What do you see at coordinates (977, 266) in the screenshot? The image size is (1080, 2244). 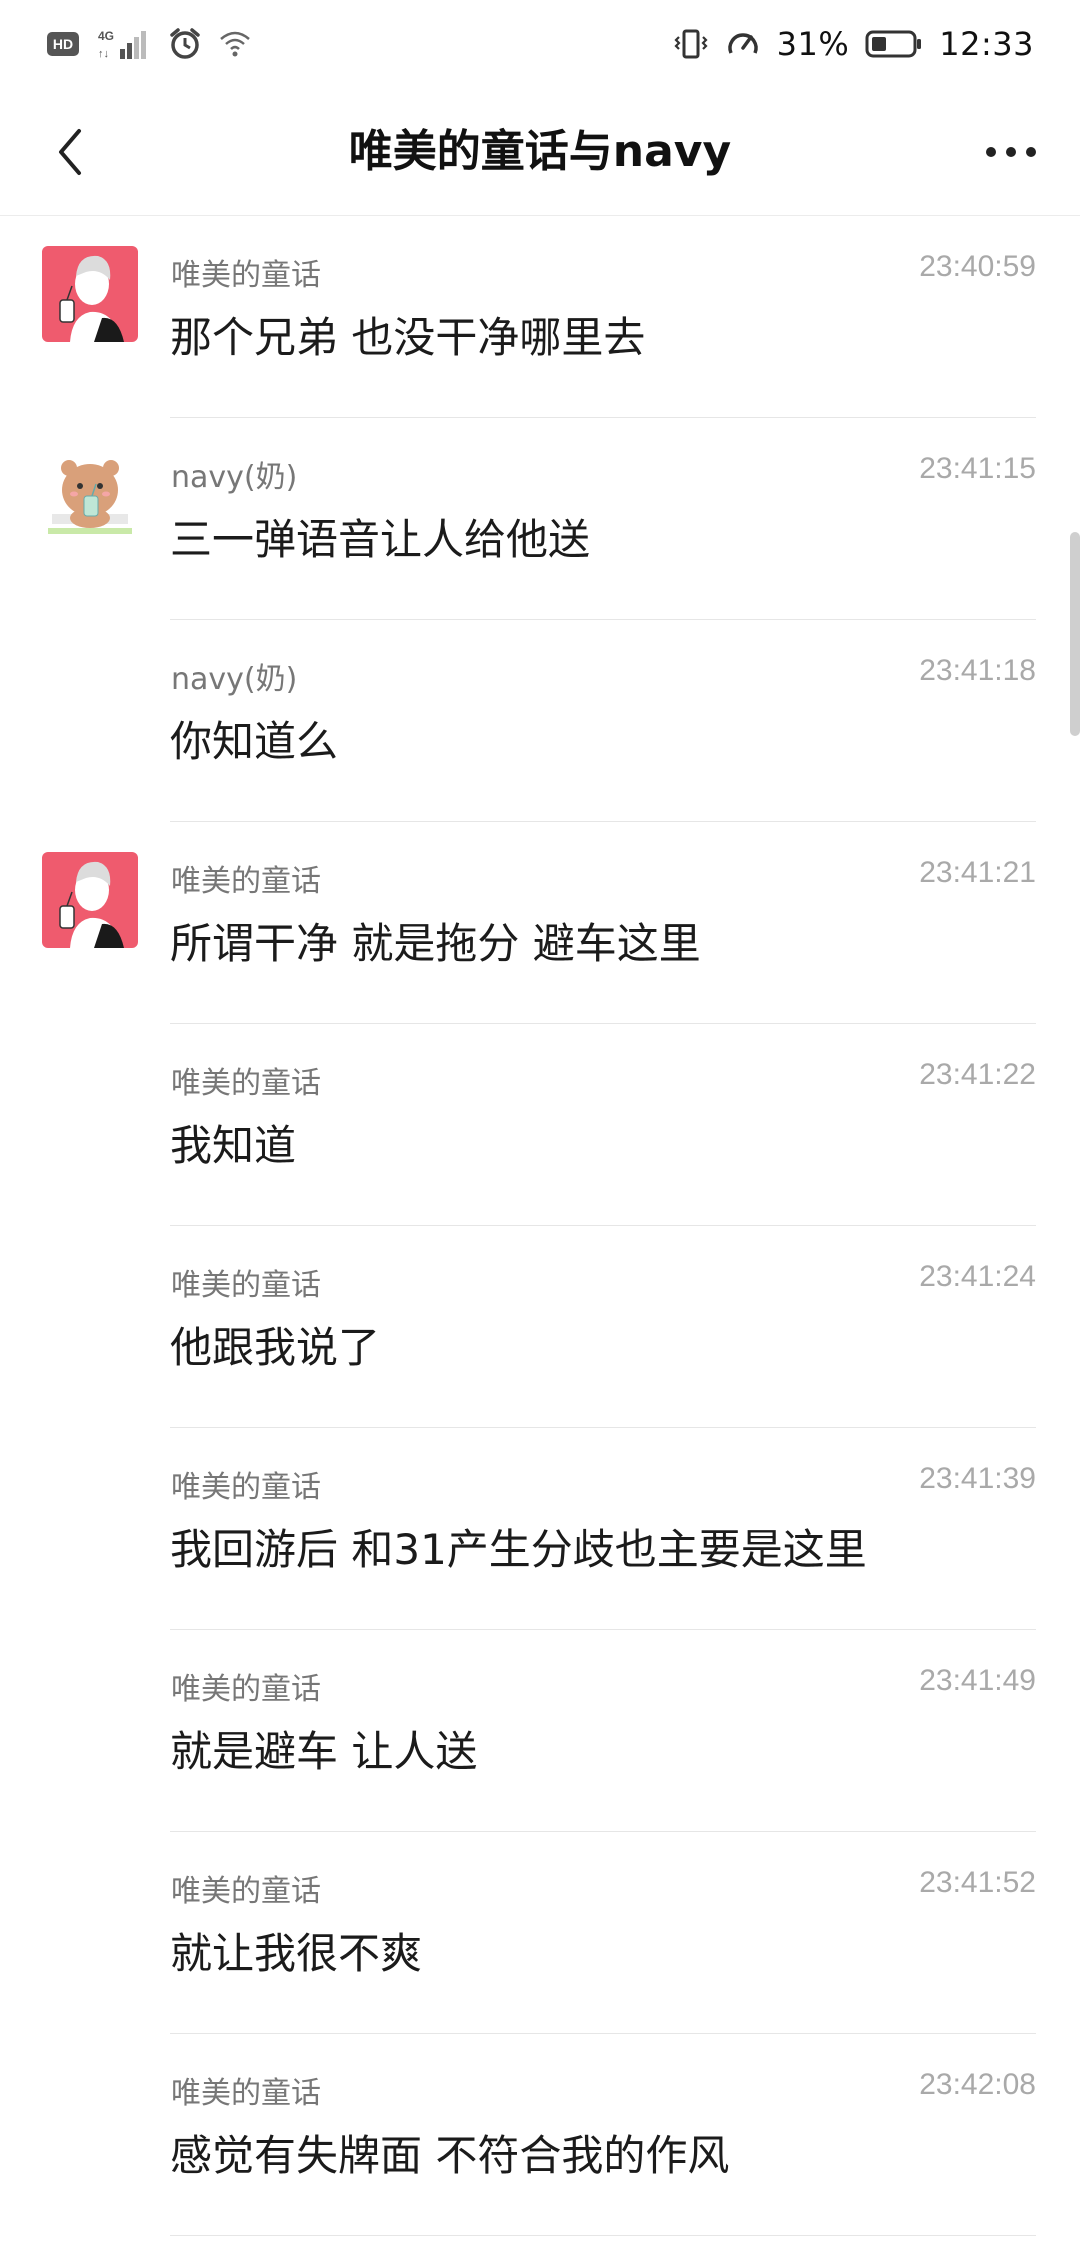 I see `message-time: 23:40:59` at bounding box center [977, 266].